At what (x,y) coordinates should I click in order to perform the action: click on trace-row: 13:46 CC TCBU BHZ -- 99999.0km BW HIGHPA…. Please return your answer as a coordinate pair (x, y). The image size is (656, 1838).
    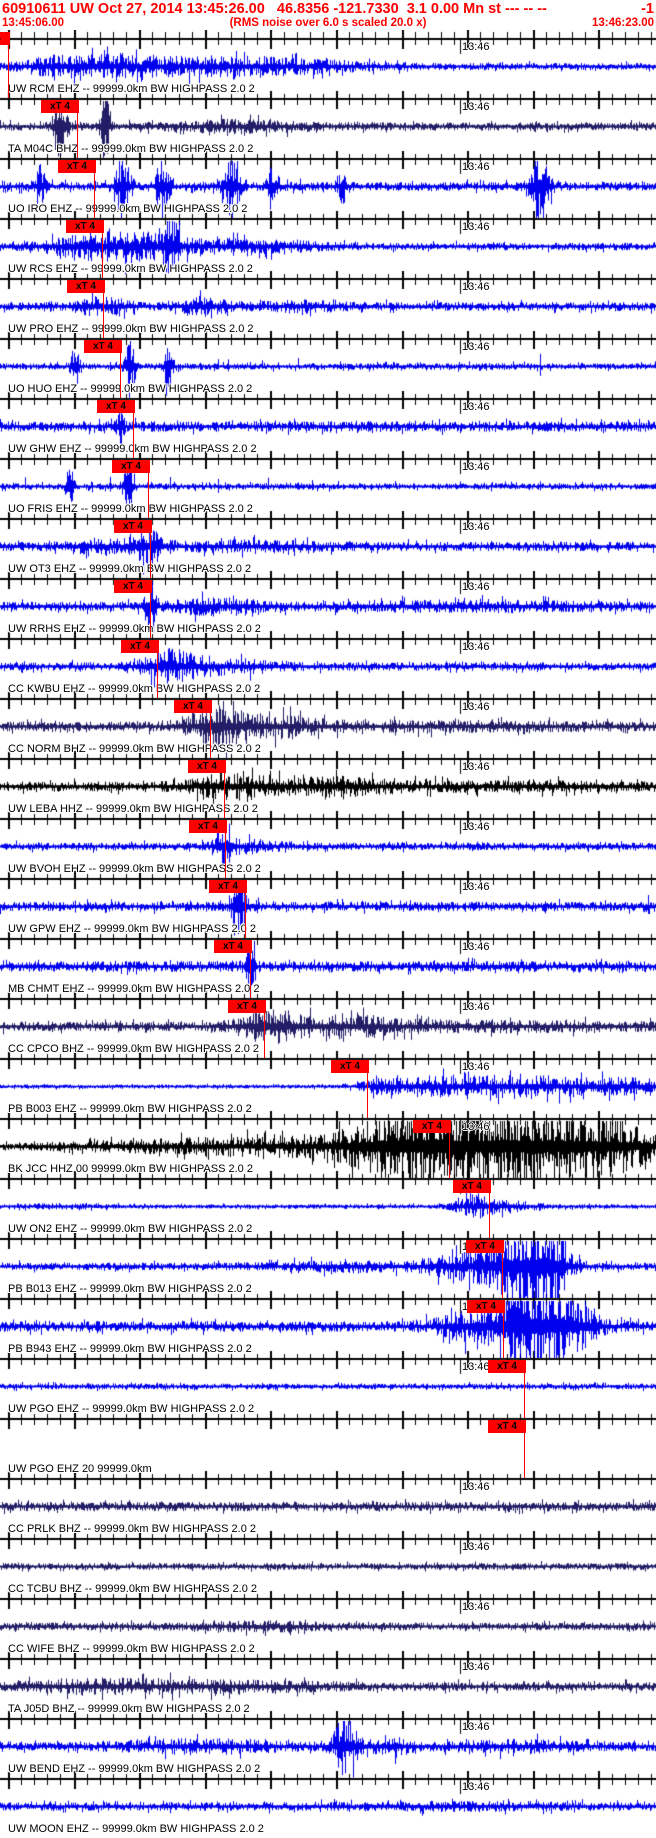
    Looking at the image, I should click on (328, 1568).